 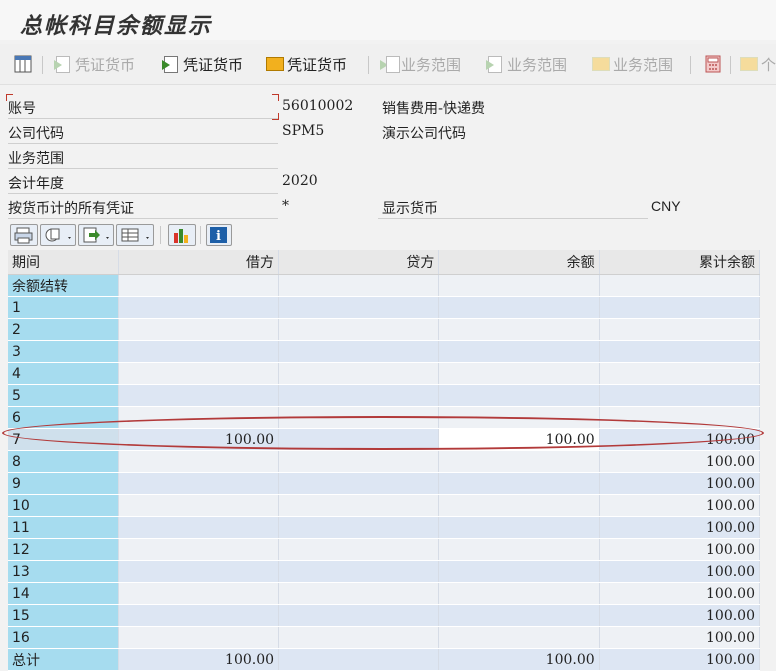 I want to click on display-currency-value: CNY, so click(x=666, y=206).